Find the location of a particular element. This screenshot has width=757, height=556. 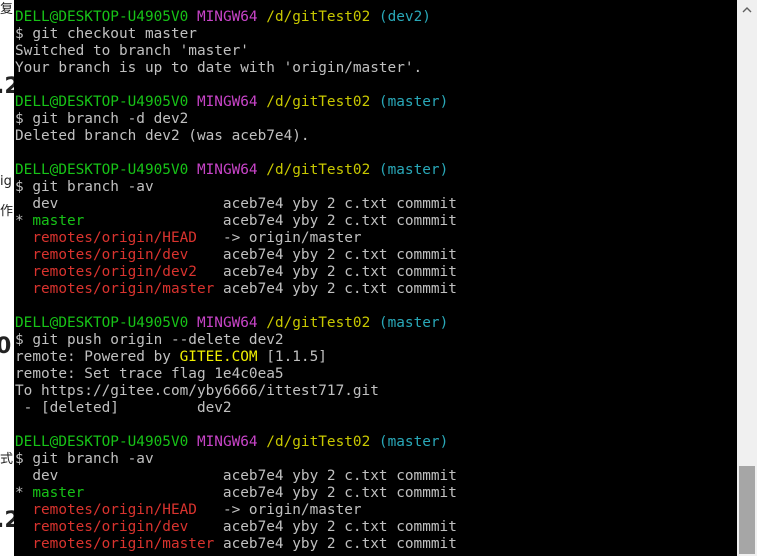

terminal-text-segment: $ git push origin --delete dev2 is located at coordinates (149, 340).